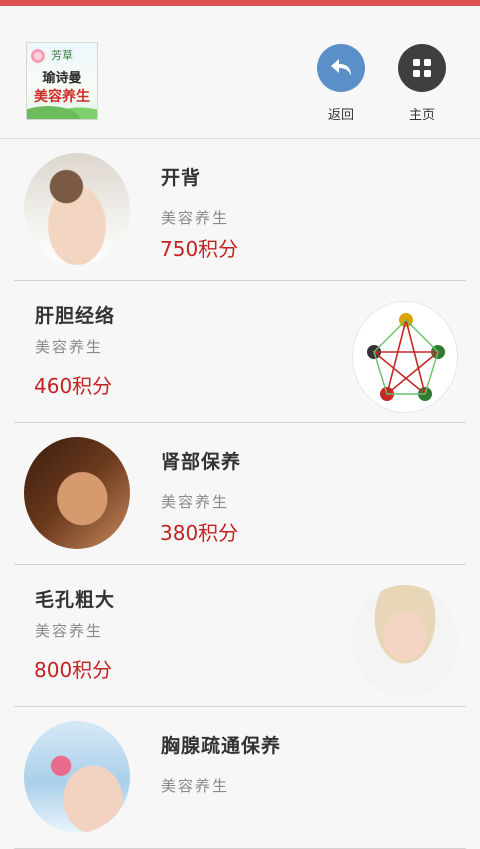  Describe the element at coordinates (199, 533) in the screenshot. I see `item-points: 380积分` at that location.